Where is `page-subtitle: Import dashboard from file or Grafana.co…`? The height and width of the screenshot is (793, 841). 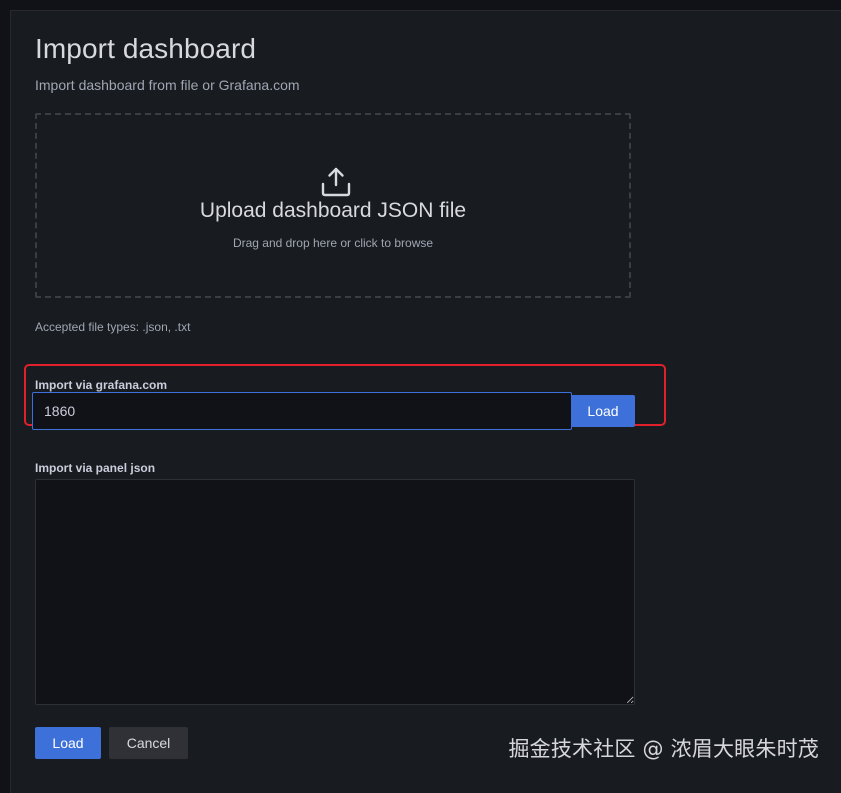
page-subtitle: Import dashboard from file or Grafana.co… is located at coordinates (167, 85).